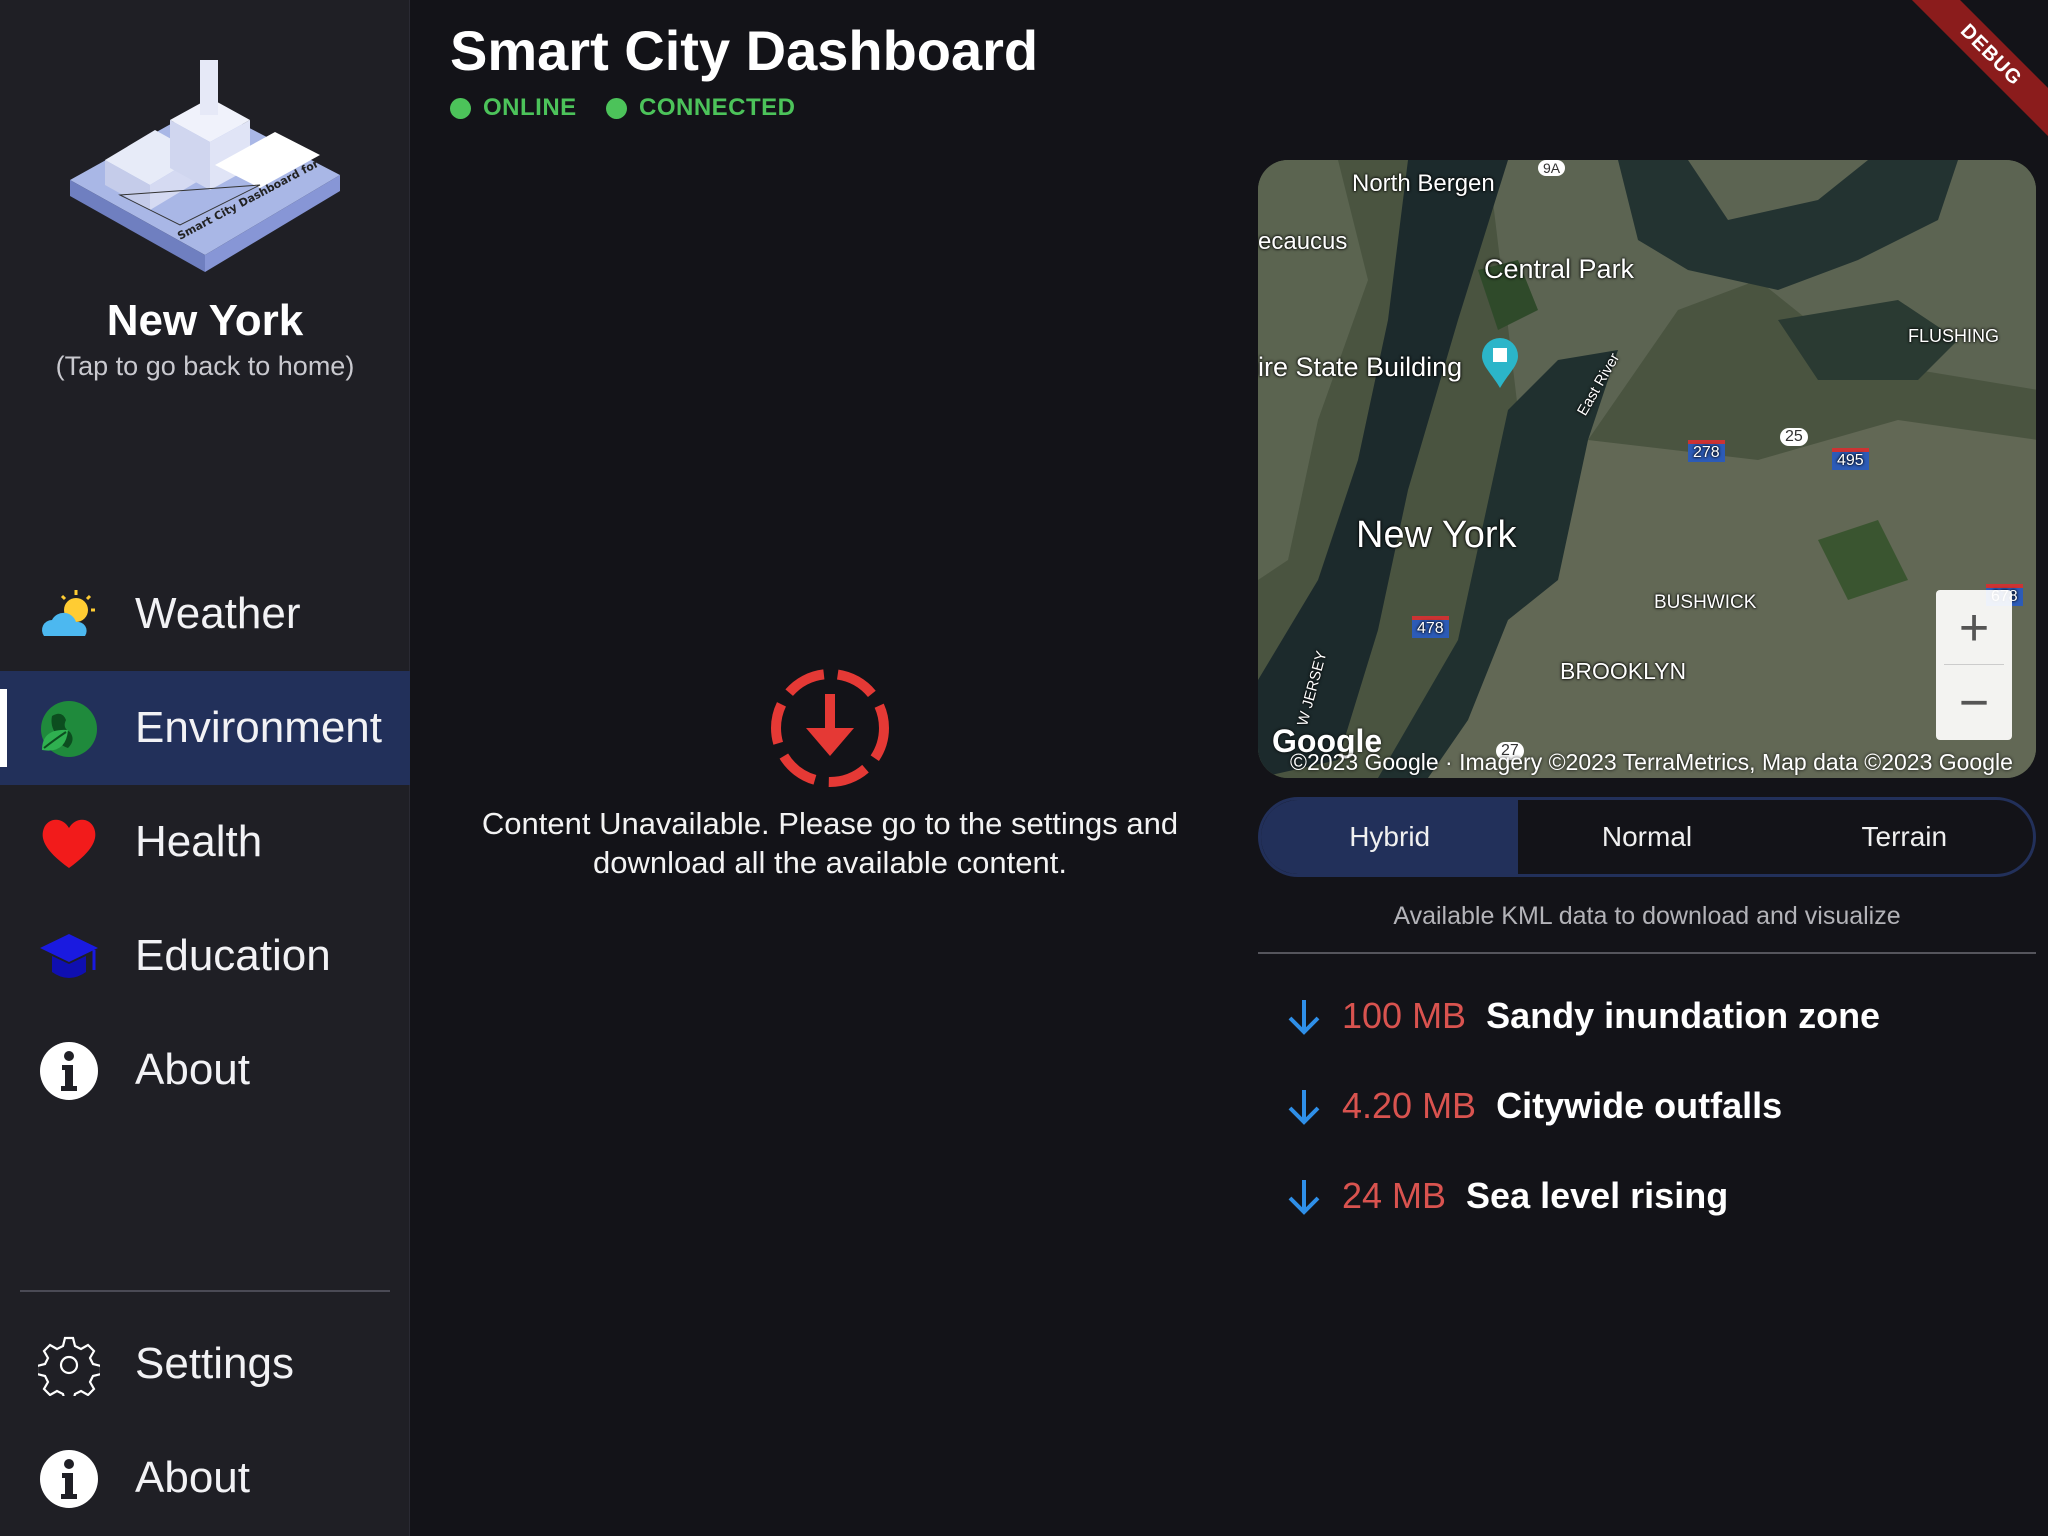 The height and width of the screenshot is (1536, 2048). I want to click on landmark-pin-icon, so click(1500, 363).